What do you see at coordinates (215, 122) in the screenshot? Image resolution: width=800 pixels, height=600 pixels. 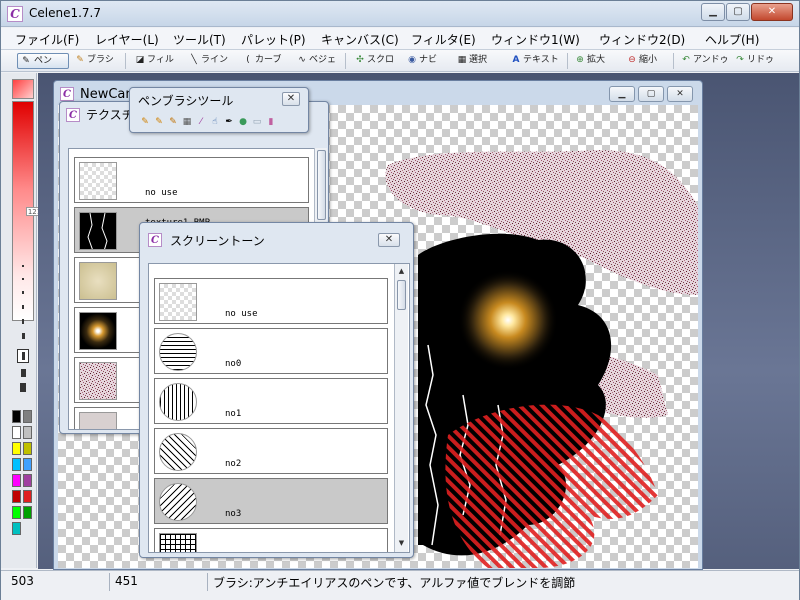 I see `smudge-icon: ☝` at bounding box center [215, 122].